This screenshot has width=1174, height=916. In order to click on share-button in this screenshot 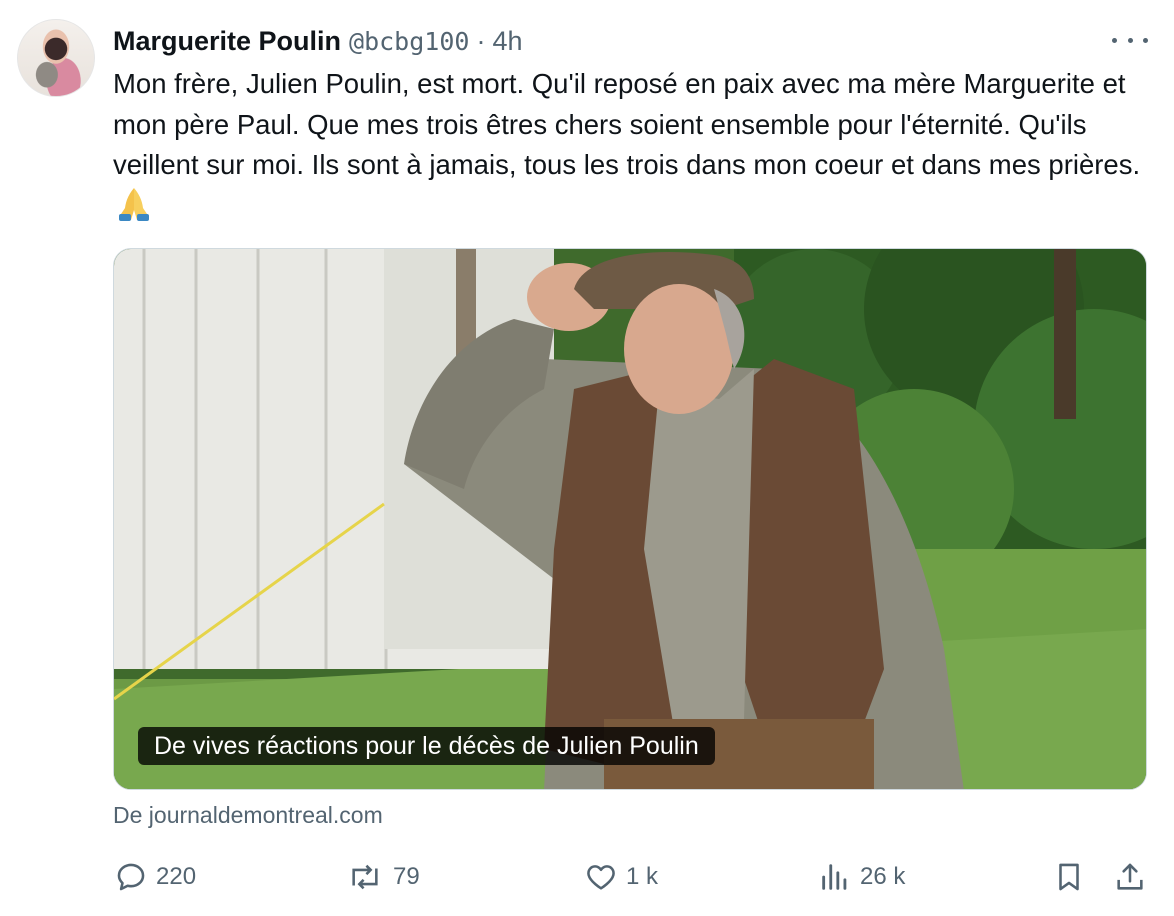, I will do `click(1130, 877)`.